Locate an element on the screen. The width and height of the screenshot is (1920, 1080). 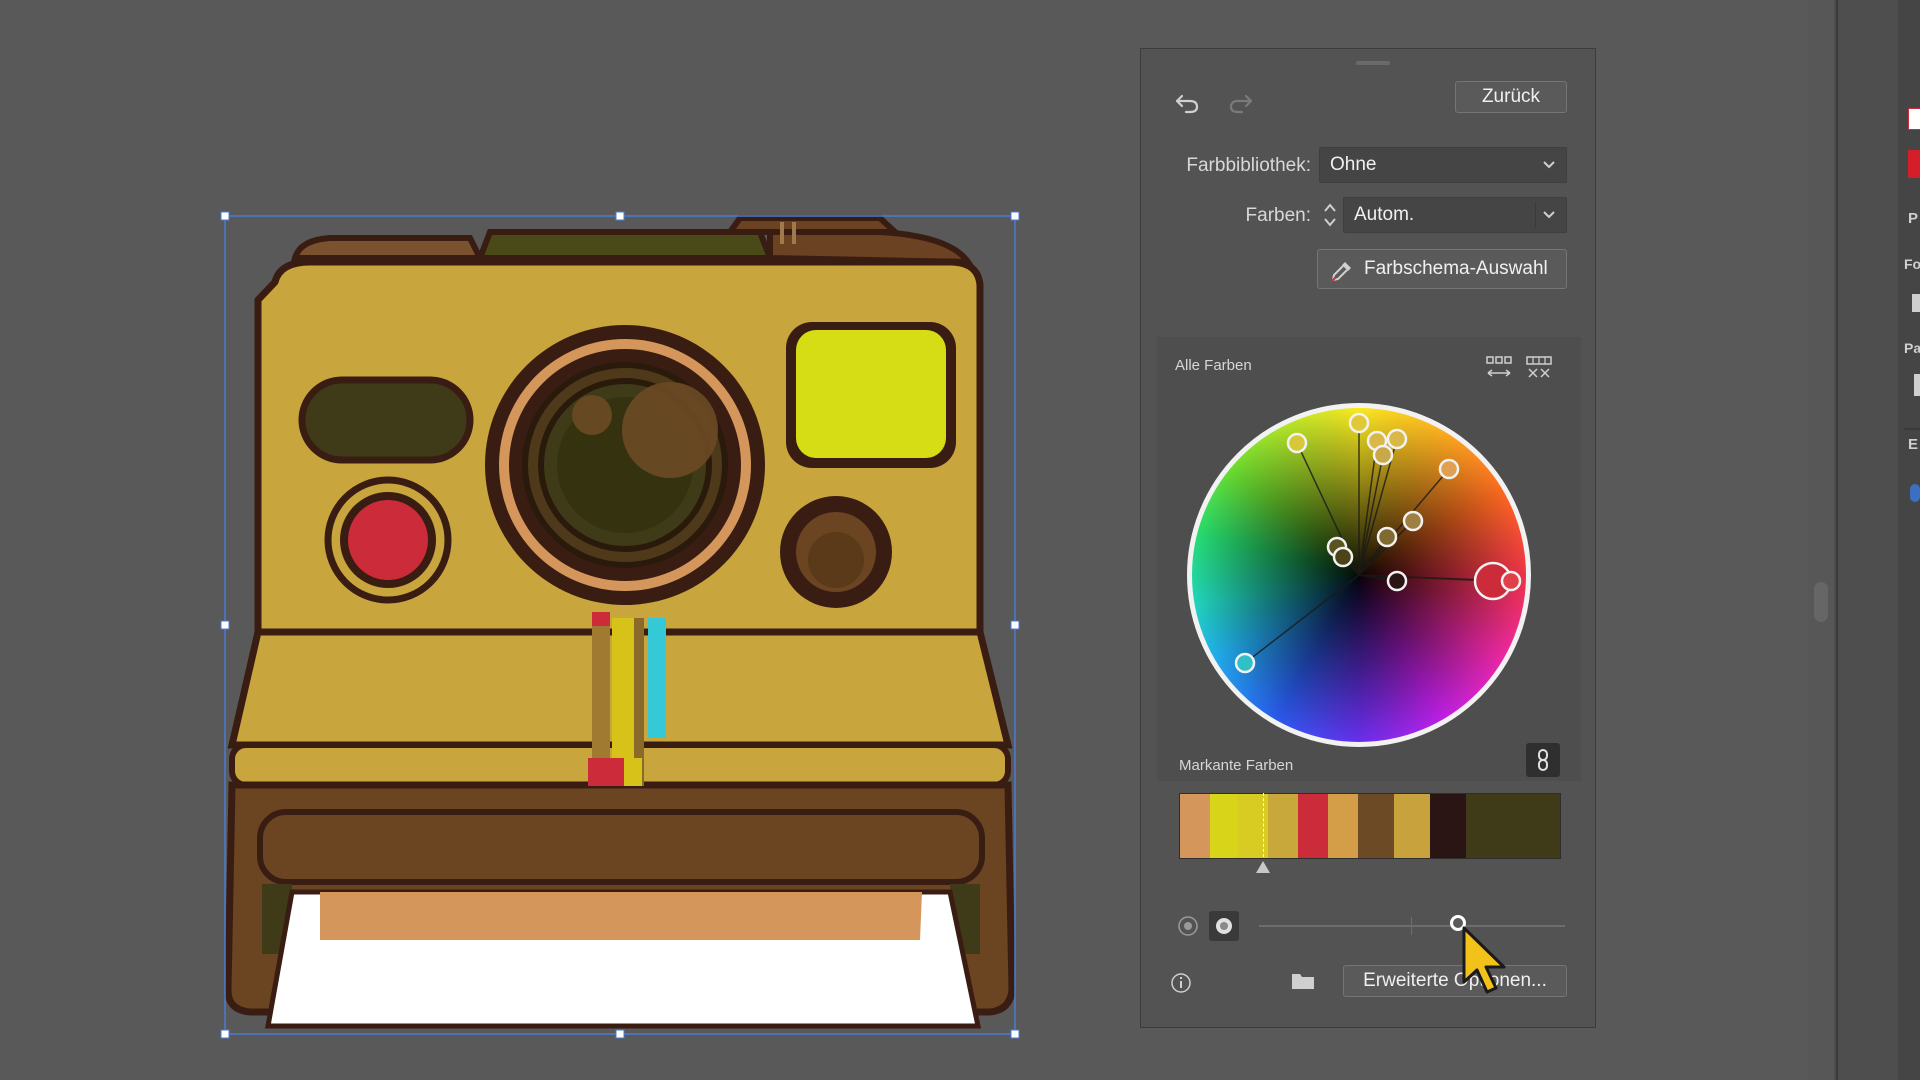
panel-drag-grip is located at coordinates (1373, 63).